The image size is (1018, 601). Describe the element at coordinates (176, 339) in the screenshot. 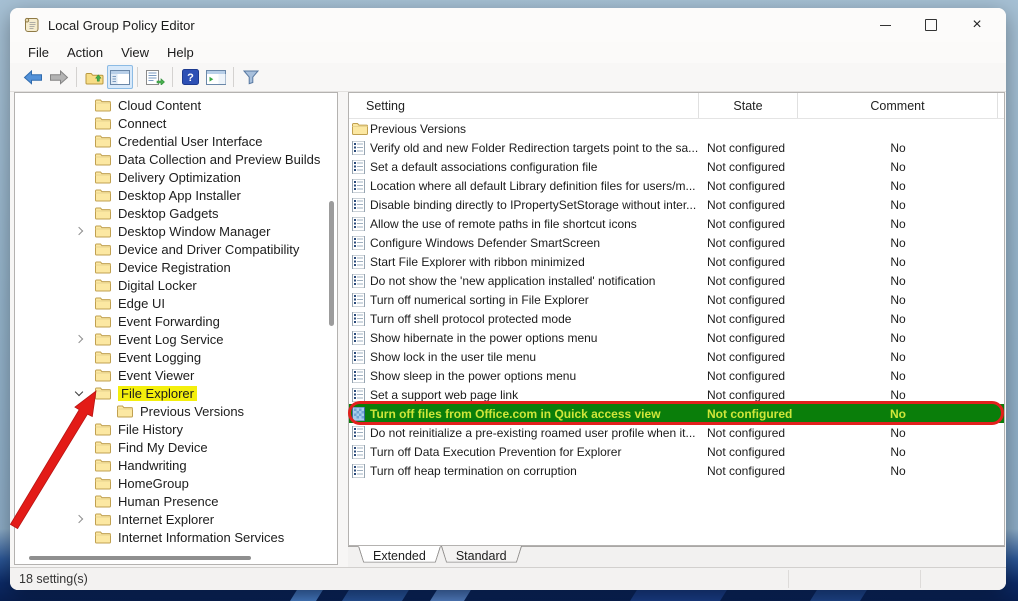

I see `tree-item-event-log-service: Event Log Service` at that location.